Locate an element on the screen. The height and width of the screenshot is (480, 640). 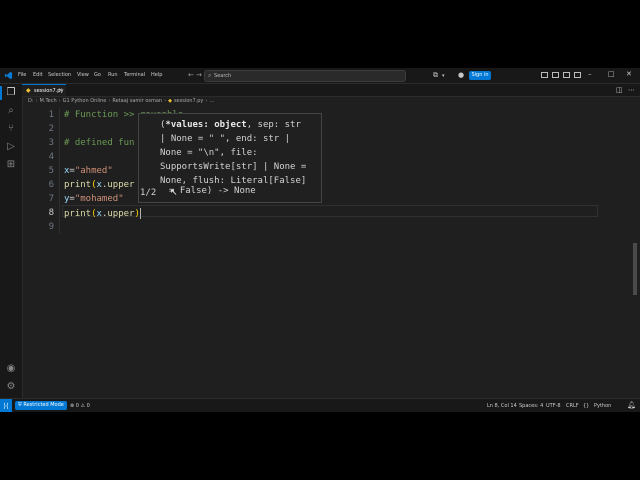
line-number: 1 is located at coordinates (51, 115).